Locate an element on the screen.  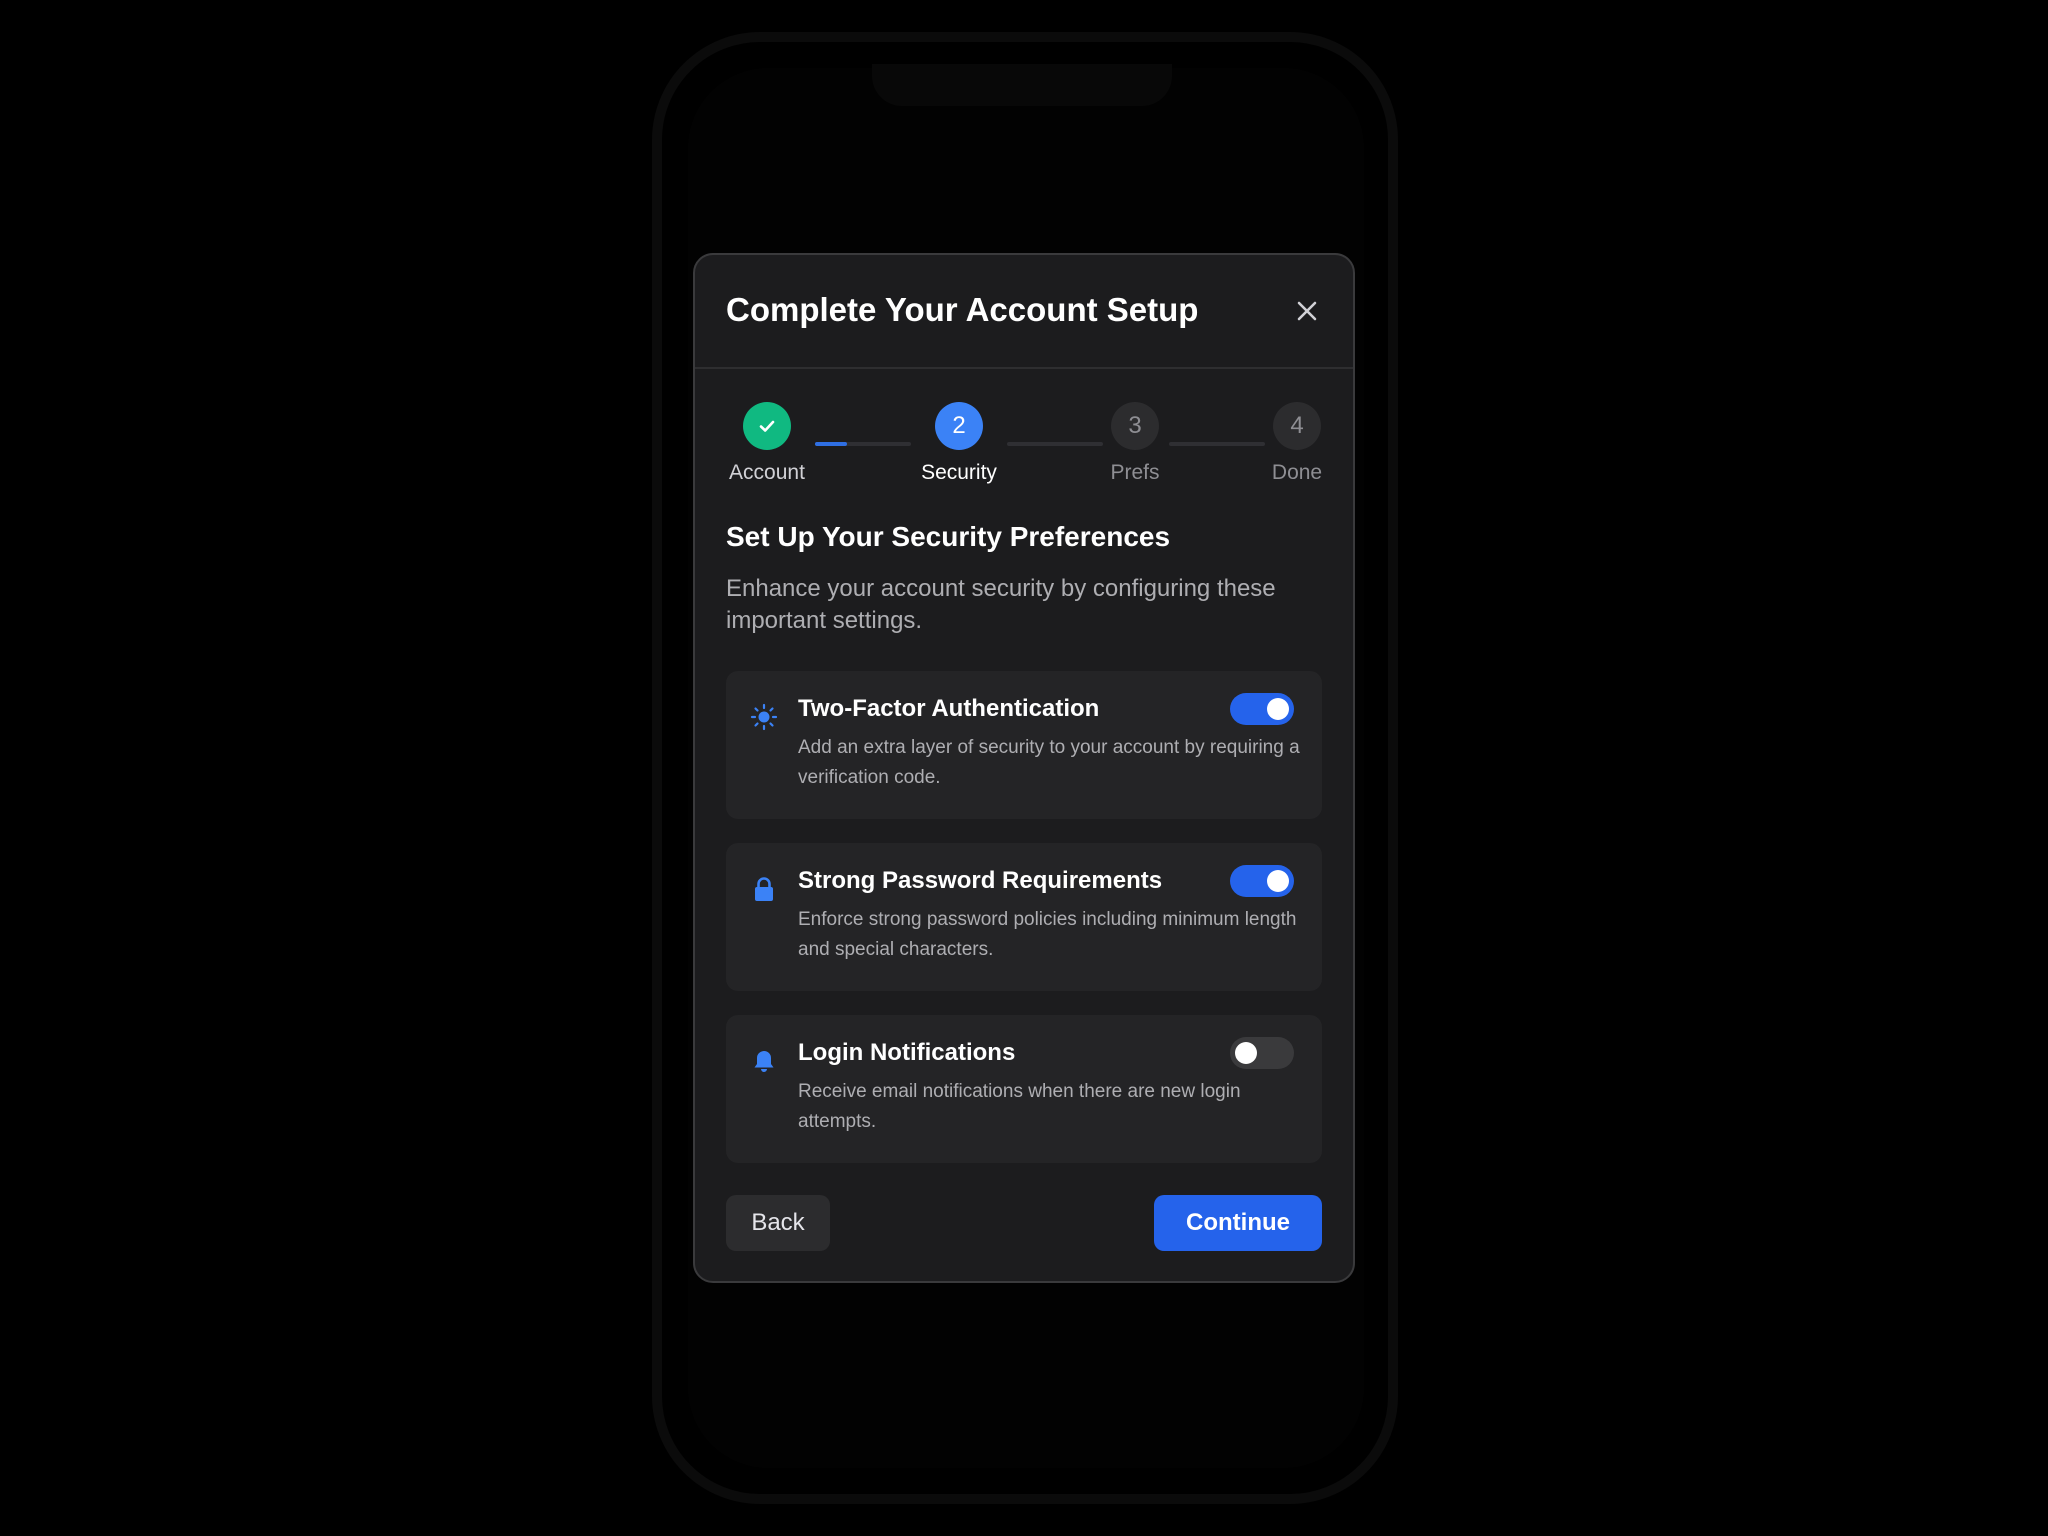
step-1-circle is located at coordinates (767, 426).